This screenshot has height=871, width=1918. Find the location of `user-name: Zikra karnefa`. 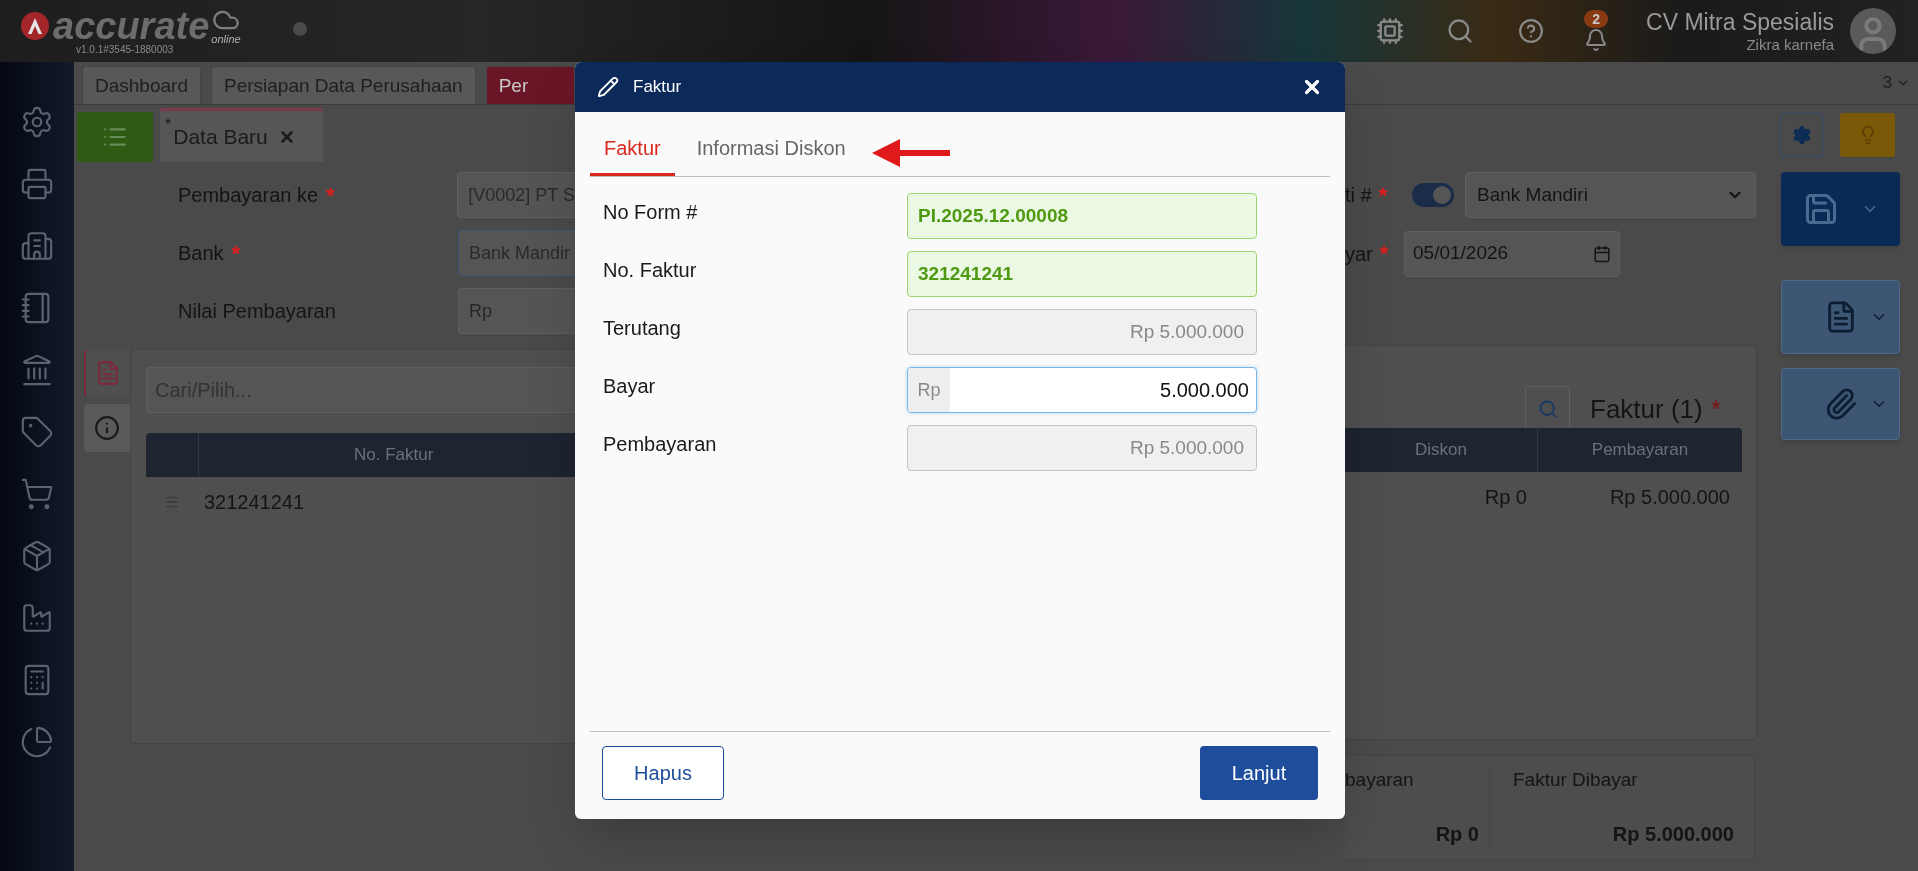

user-name: Zikra karnefa is located at coordinates (1790, 44).